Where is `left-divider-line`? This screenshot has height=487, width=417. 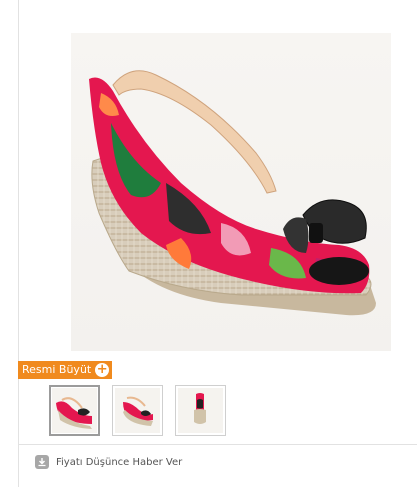
left-divider-line is located at coordinates (18, 243).